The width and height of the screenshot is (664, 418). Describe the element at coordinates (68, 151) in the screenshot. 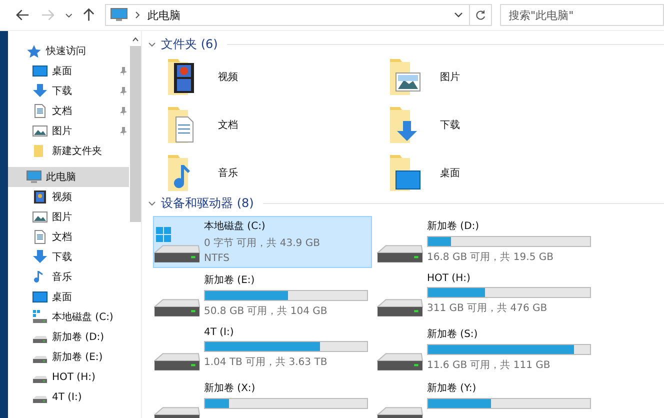

I see `sidebar-item: 新建文件夹` at that location.